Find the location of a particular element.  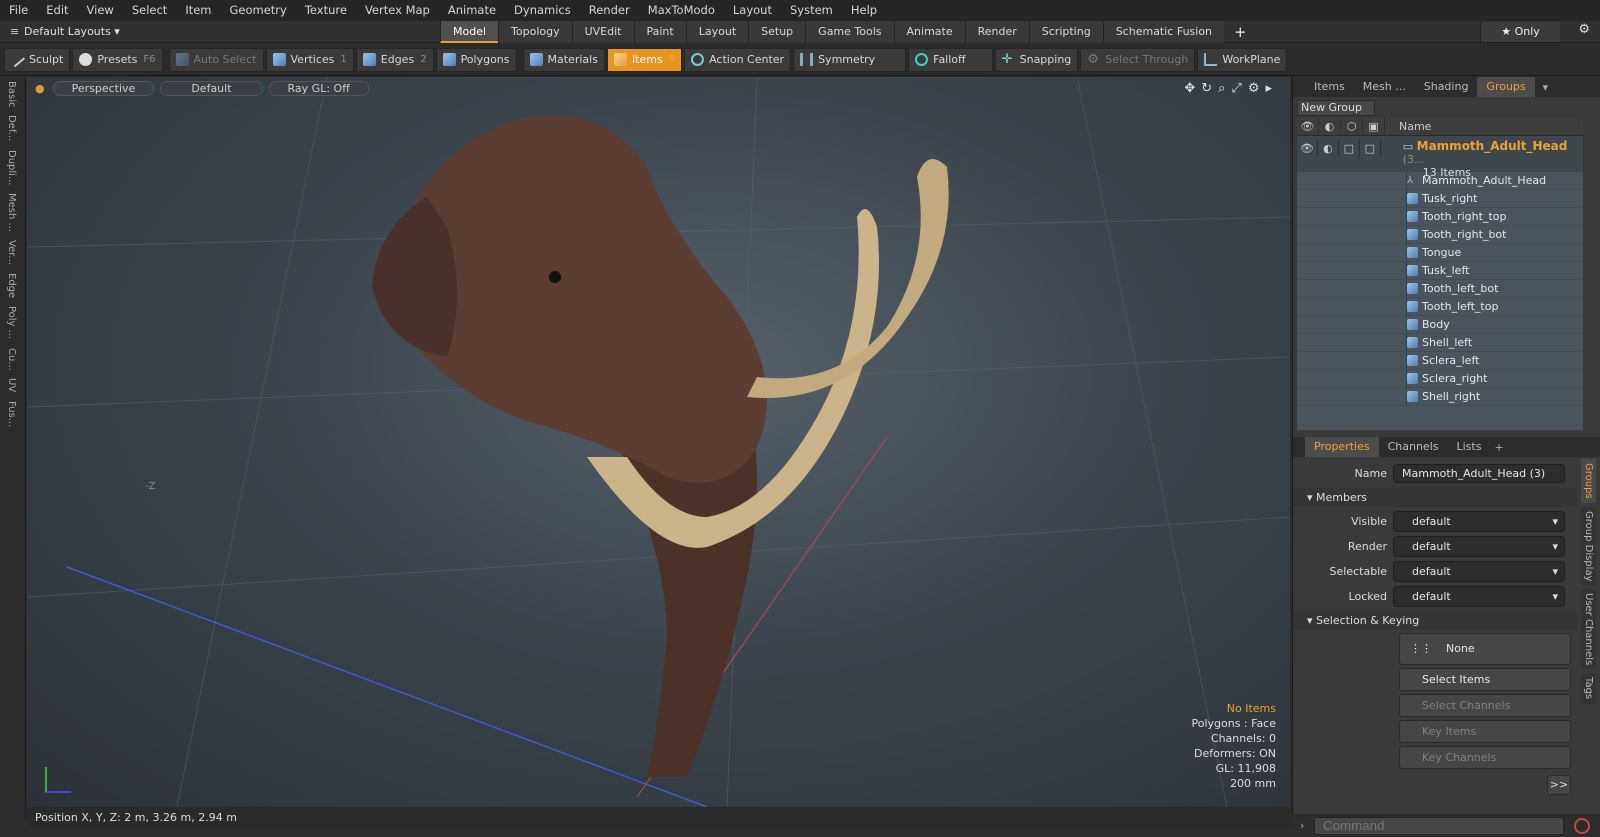

tab-groups: Groups is located at coordinates (1506, 87).